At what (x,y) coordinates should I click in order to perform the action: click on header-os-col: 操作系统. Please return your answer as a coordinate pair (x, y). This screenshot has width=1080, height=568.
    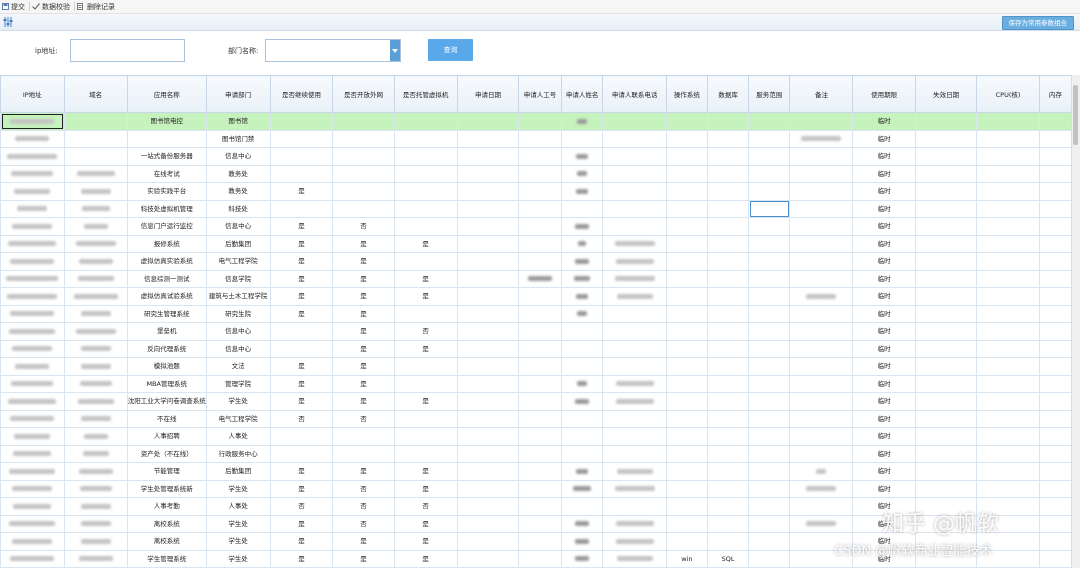
    Looking at the image, I should click on (687, 94).